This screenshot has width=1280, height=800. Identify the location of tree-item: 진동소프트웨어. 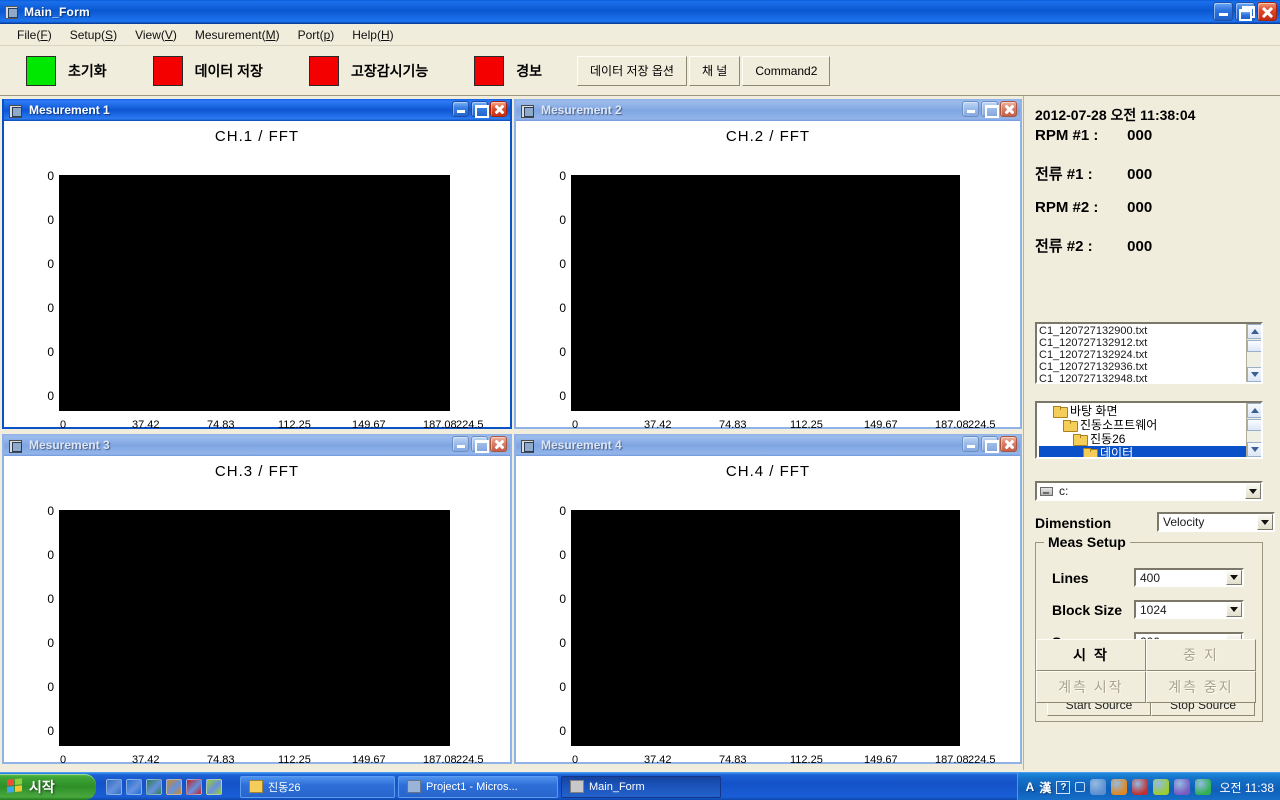
(1141, 425).